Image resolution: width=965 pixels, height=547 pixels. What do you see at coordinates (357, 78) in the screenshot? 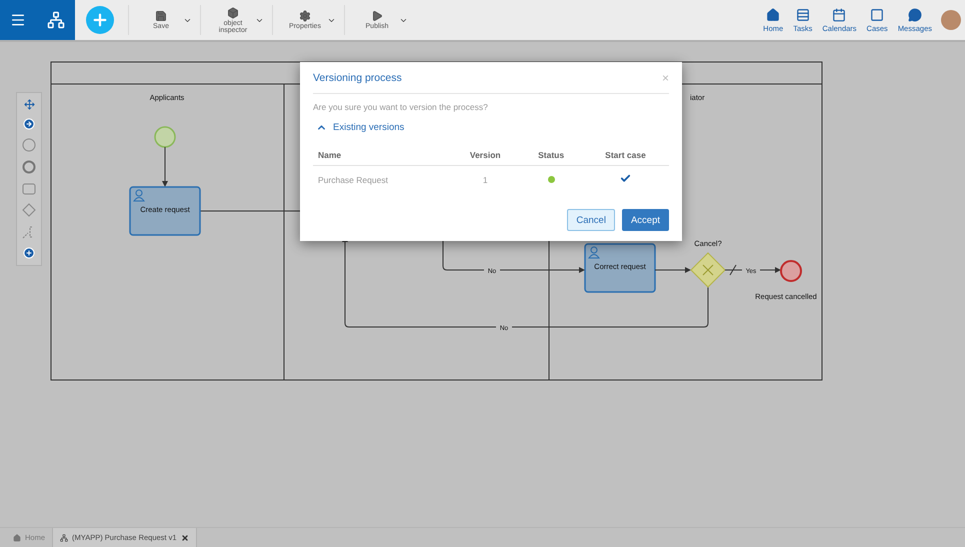
I see `dialog-title: Versioning process` at bounding box center [357, 78].